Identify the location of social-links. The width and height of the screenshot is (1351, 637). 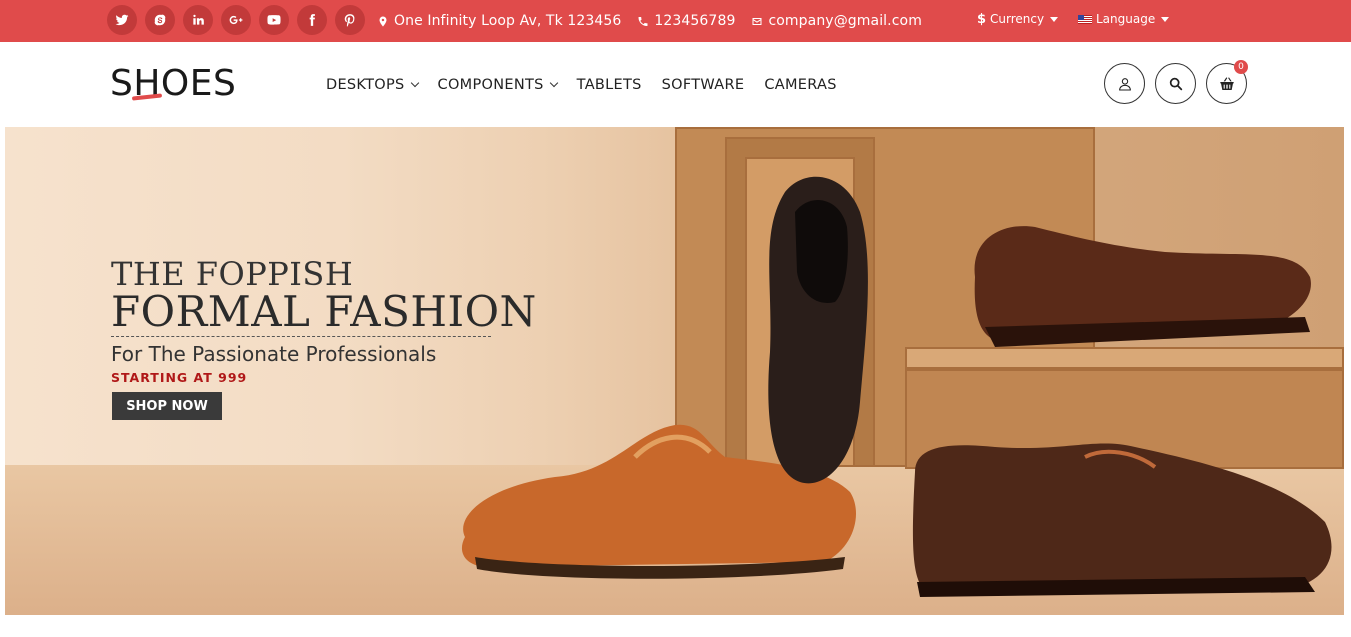
(236, 20).